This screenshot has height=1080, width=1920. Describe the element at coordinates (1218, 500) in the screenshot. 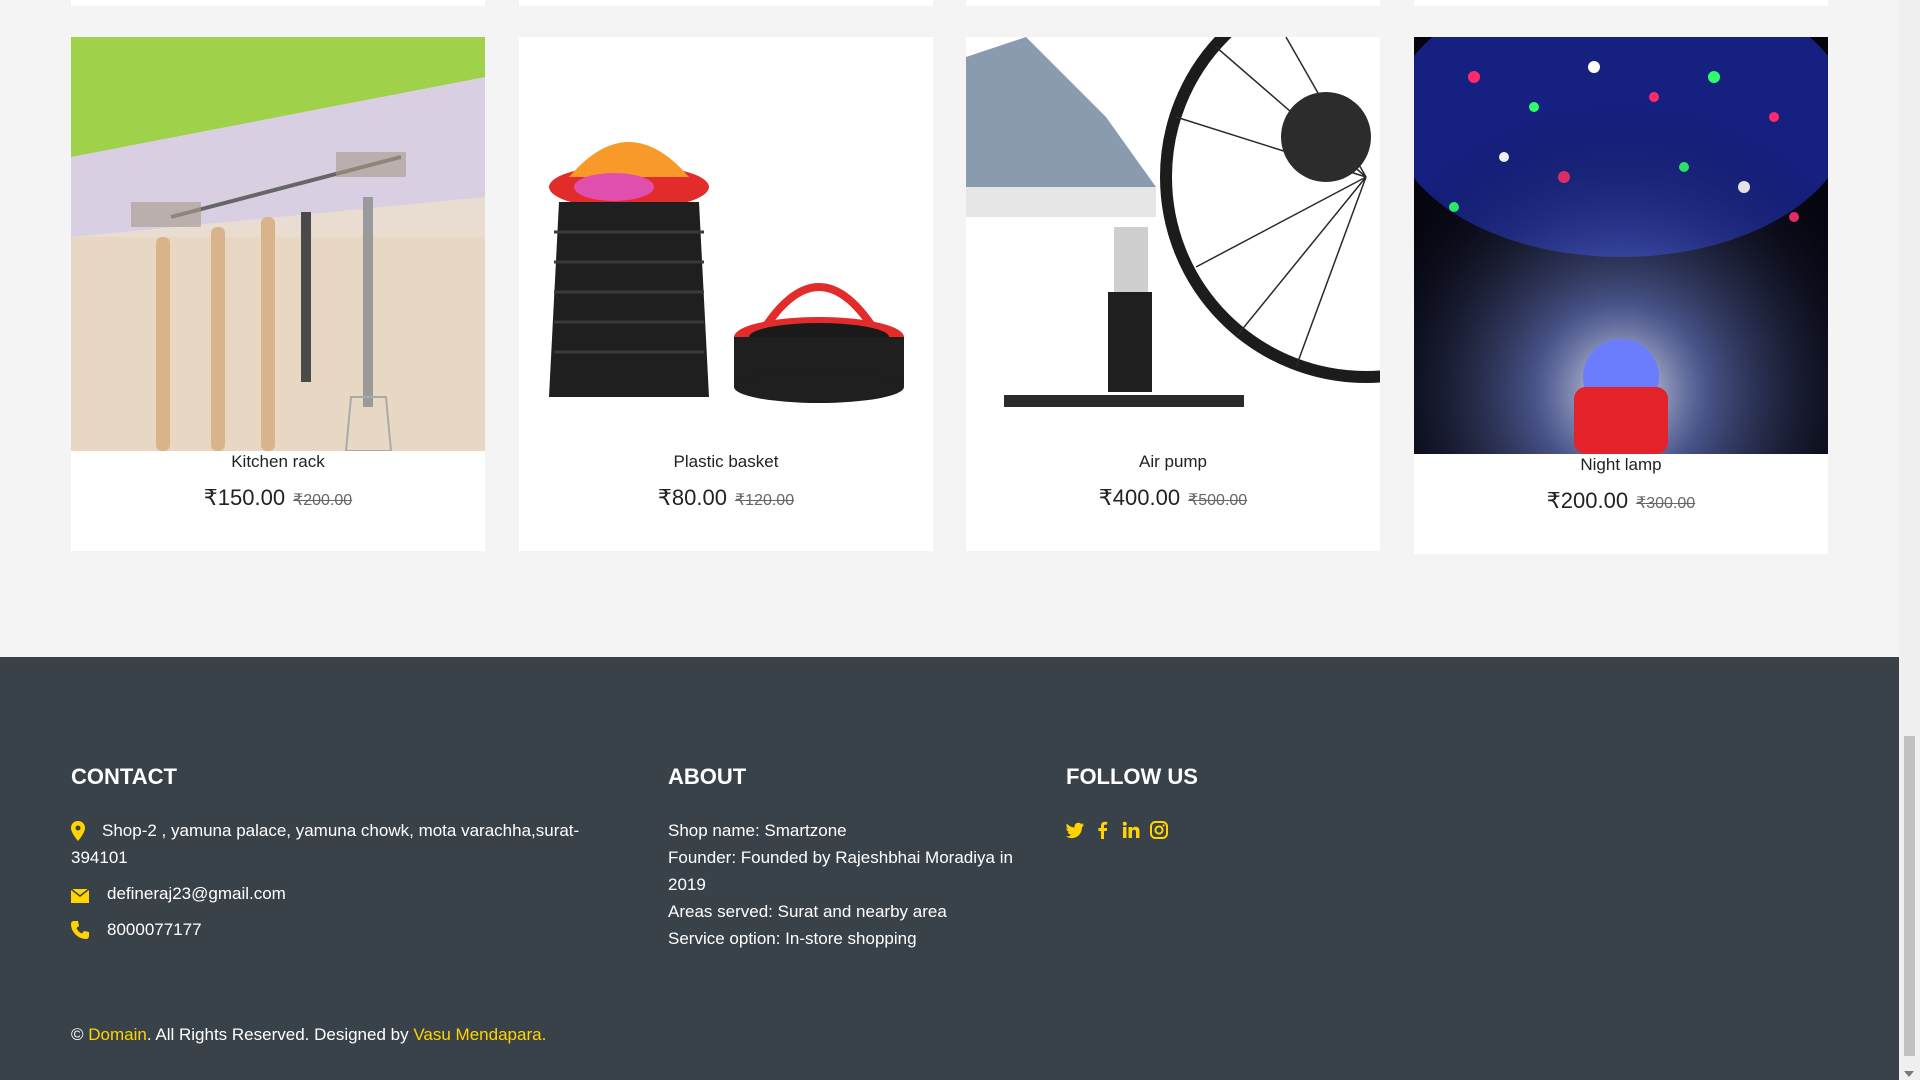

I see `old-price: ₹500.00` at that location.